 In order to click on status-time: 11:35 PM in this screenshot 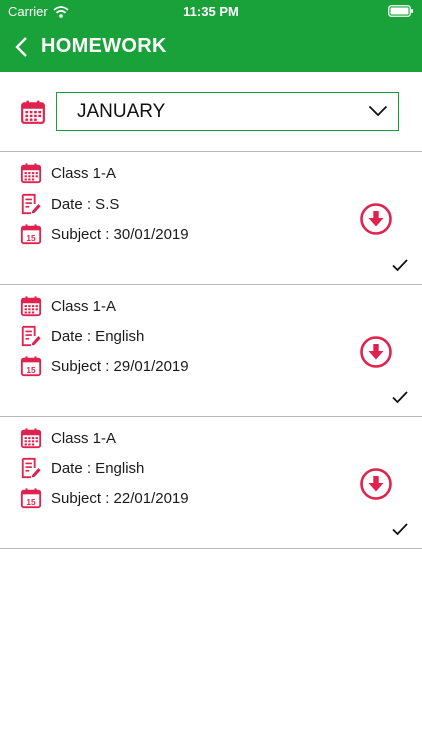, I will do `click(211, 11)`.